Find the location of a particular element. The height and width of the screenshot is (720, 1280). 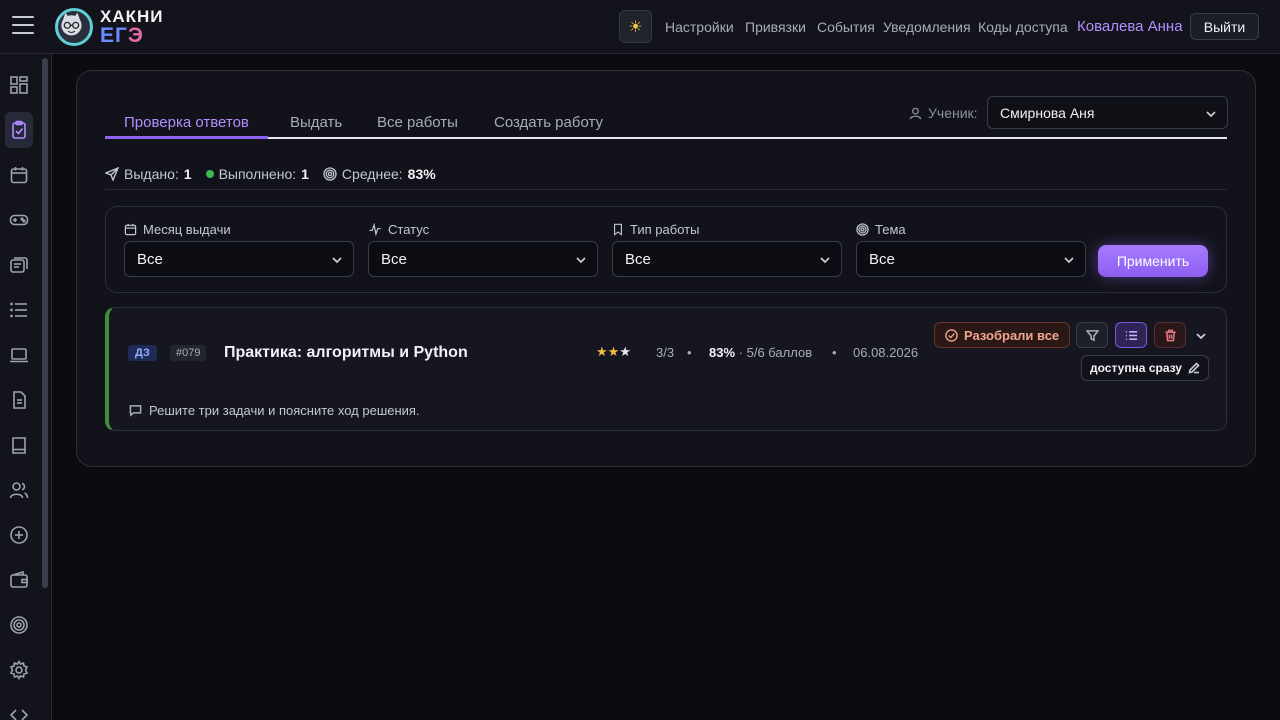

book-icon is located at coordinates (19, 445).